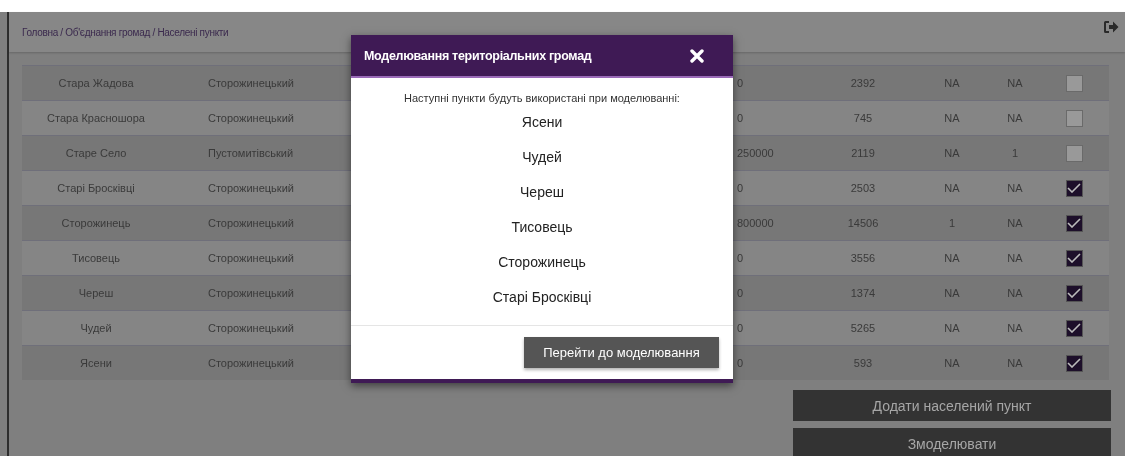 The width and height of the screenshot is (1125, 456). What do you see at coordinates (542, 297) in the screenshot?
I see `settlement-name: Старі Бросківці` at bounding box center [542, 297].